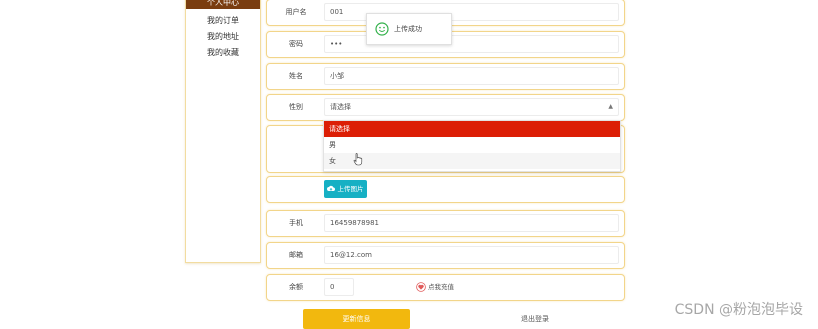 The height and width of the screenshot is (329, 818). I want to click on sidebar-item-favorites: 我的收藏, so click(223, 53).